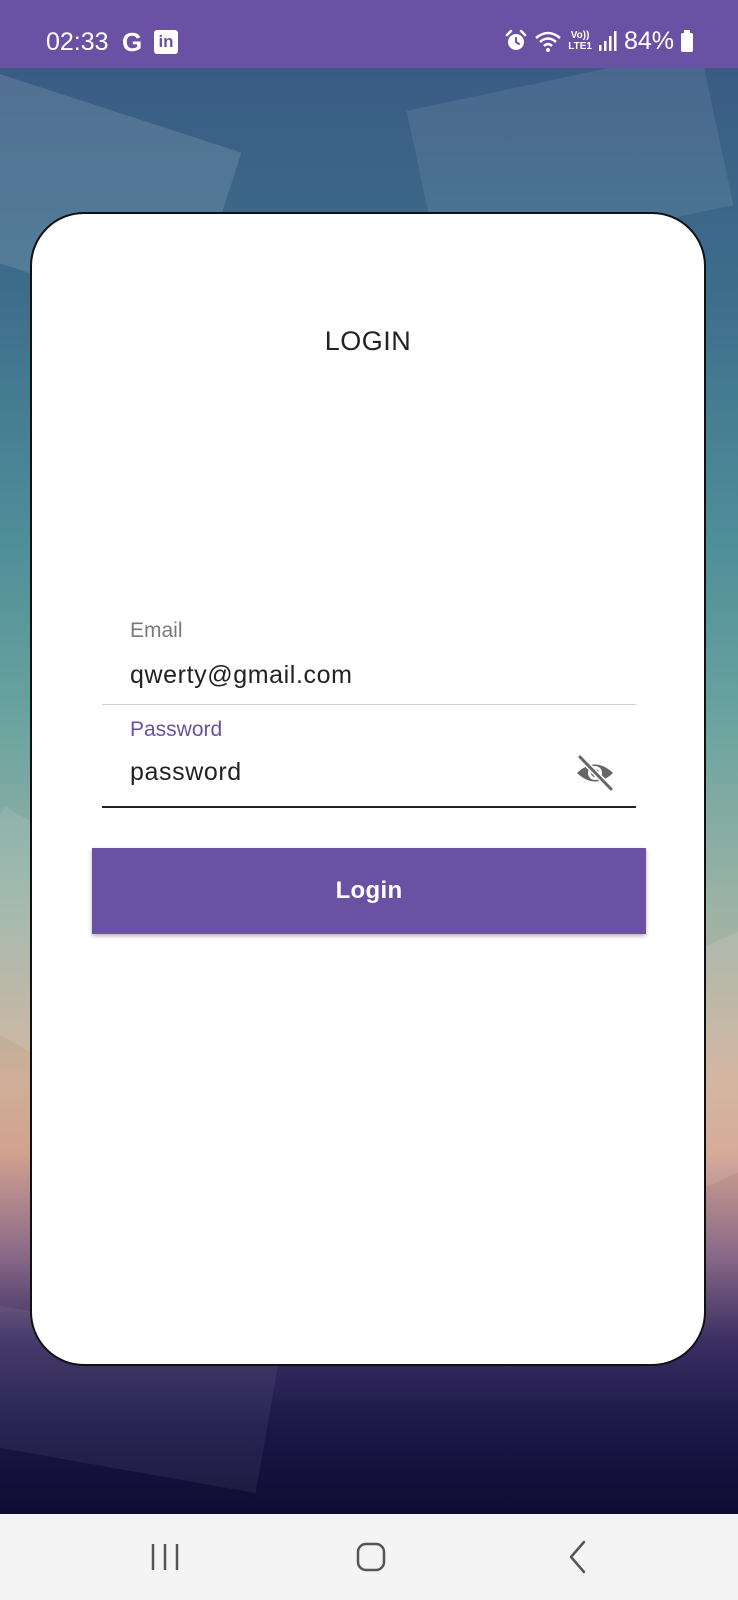 This screenshot has width=738, height=1600. What do you see at coordinates (369, 763) in the screenshot?
I see `password-field: Password password` at bounding box center [369, 763].